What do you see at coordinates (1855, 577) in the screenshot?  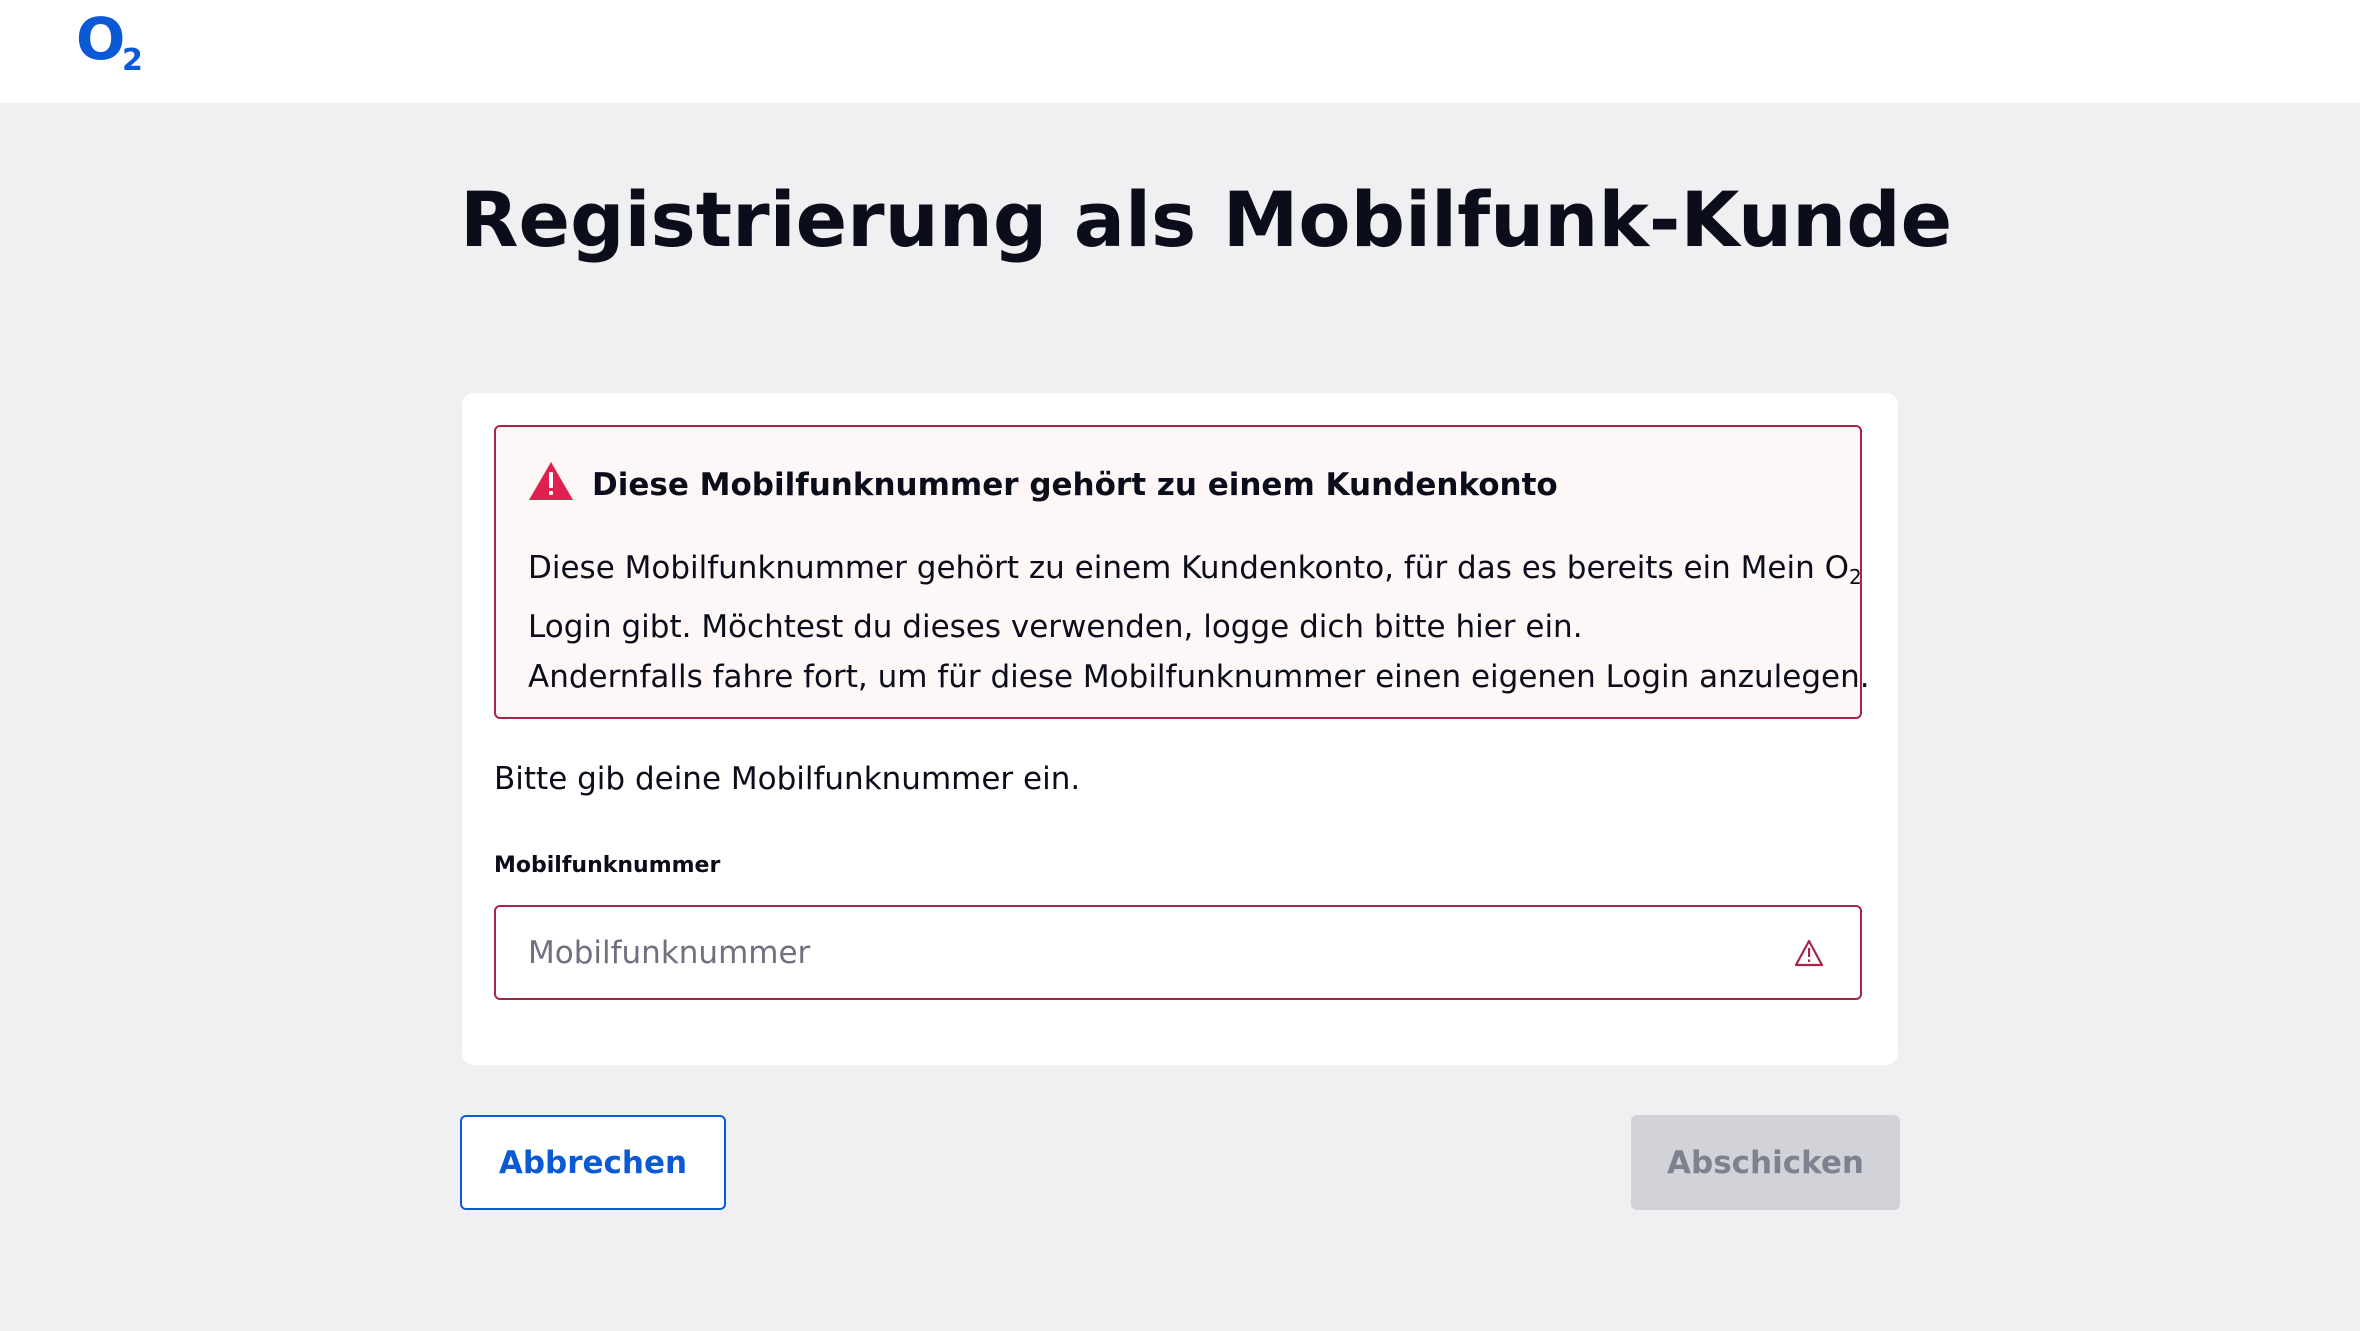 I see `alert-line-1-subscript: 2` at bounding box center [1855, 577].